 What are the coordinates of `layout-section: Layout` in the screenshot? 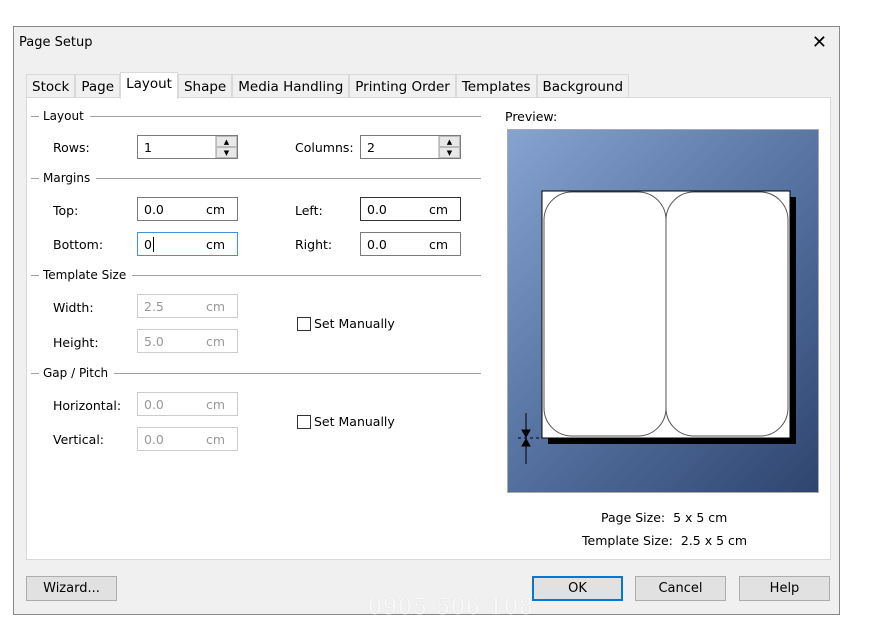 It's located at (256, 116).